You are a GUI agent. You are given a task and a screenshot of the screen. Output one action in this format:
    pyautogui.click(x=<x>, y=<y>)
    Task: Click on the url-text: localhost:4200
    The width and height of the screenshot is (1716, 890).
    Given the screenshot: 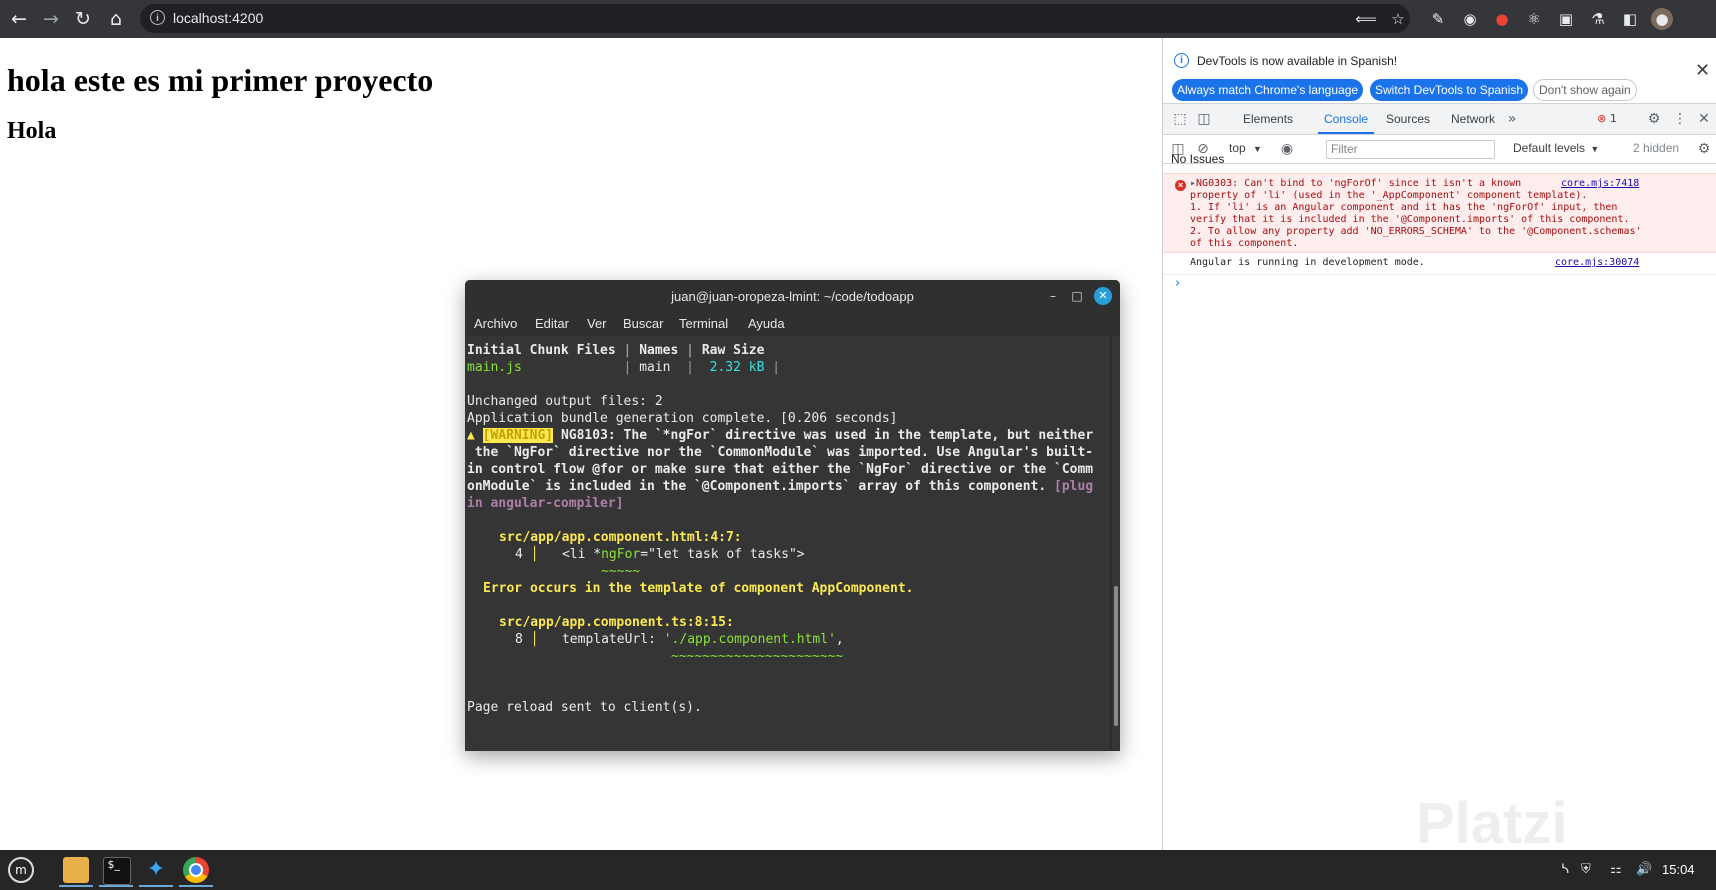 What is the action you would take?
    pyautogui.click(x=218, y=18)
    